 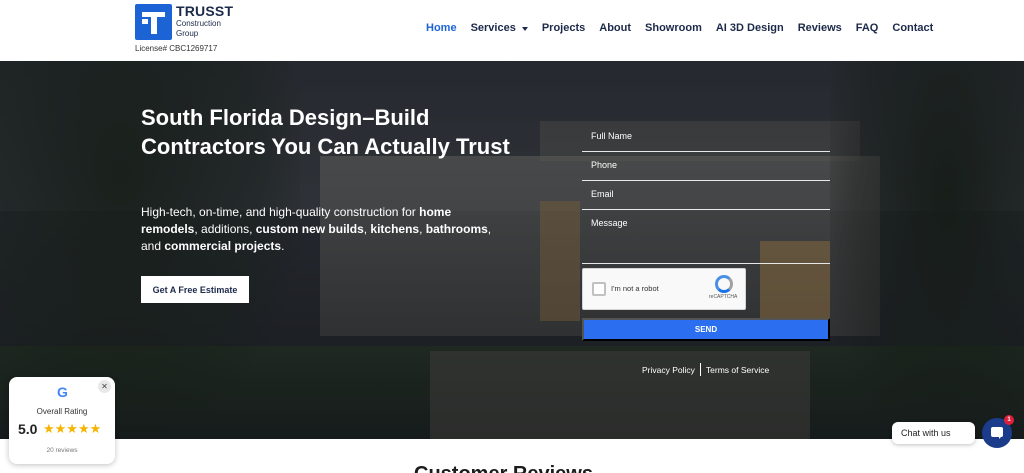 What do you see at coordinates (706, 137) in the screenshot?
I see `full-name-field: Full Name` at bounding box center [706, 137].